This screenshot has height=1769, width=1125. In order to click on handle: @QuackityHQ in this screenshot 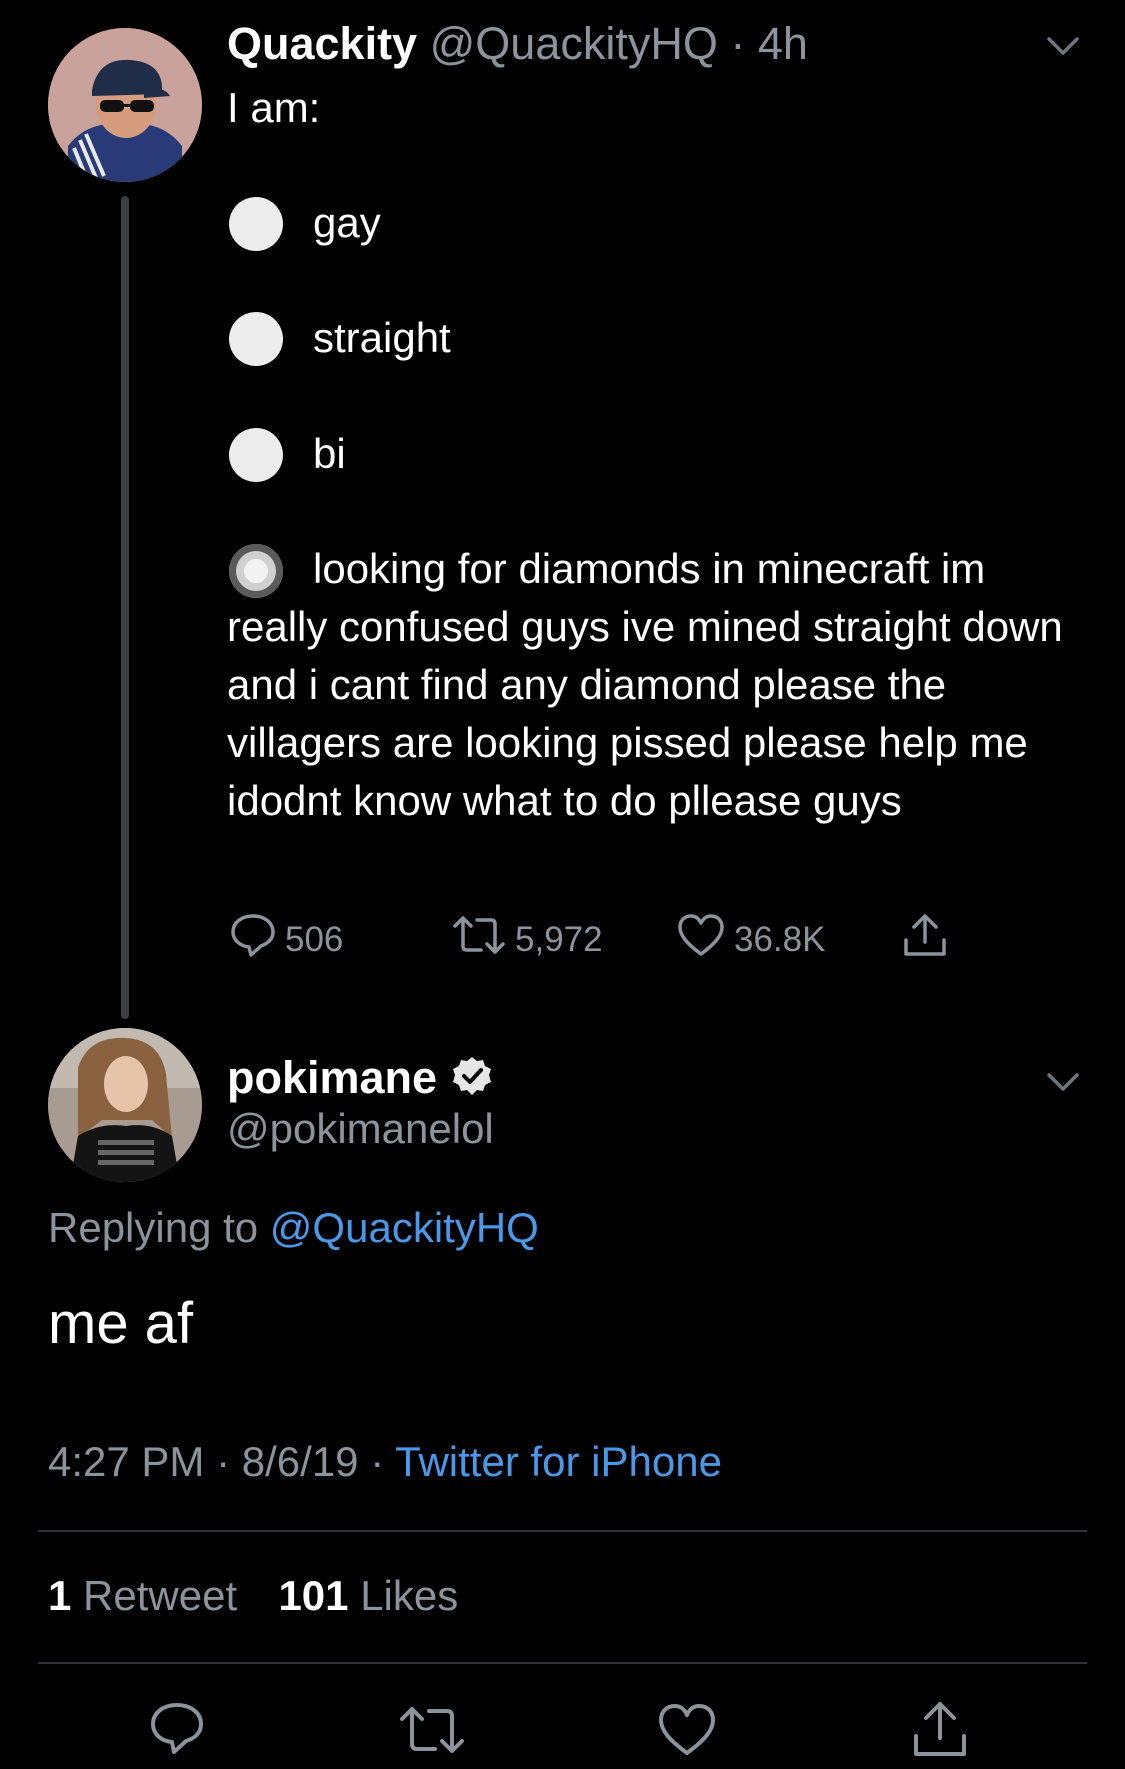, I will do `click(574, 43)`.